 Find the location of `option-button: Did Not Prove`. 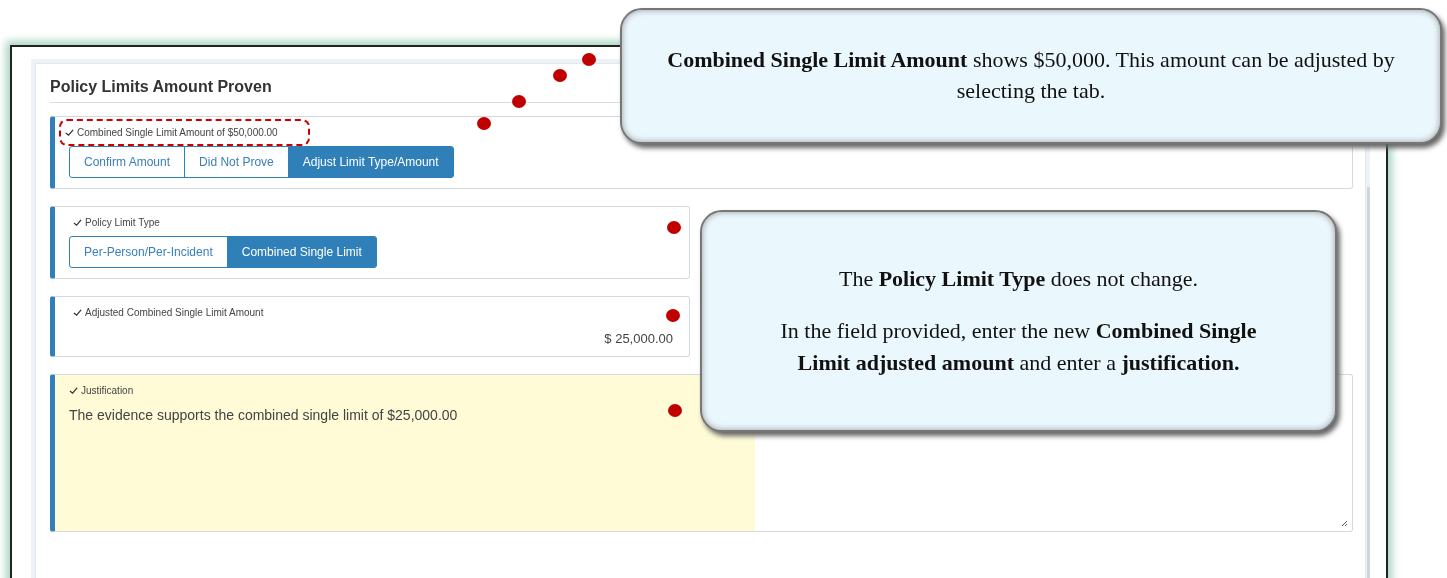

option-button: Did Not Prove is located at coordinates (236, 162).